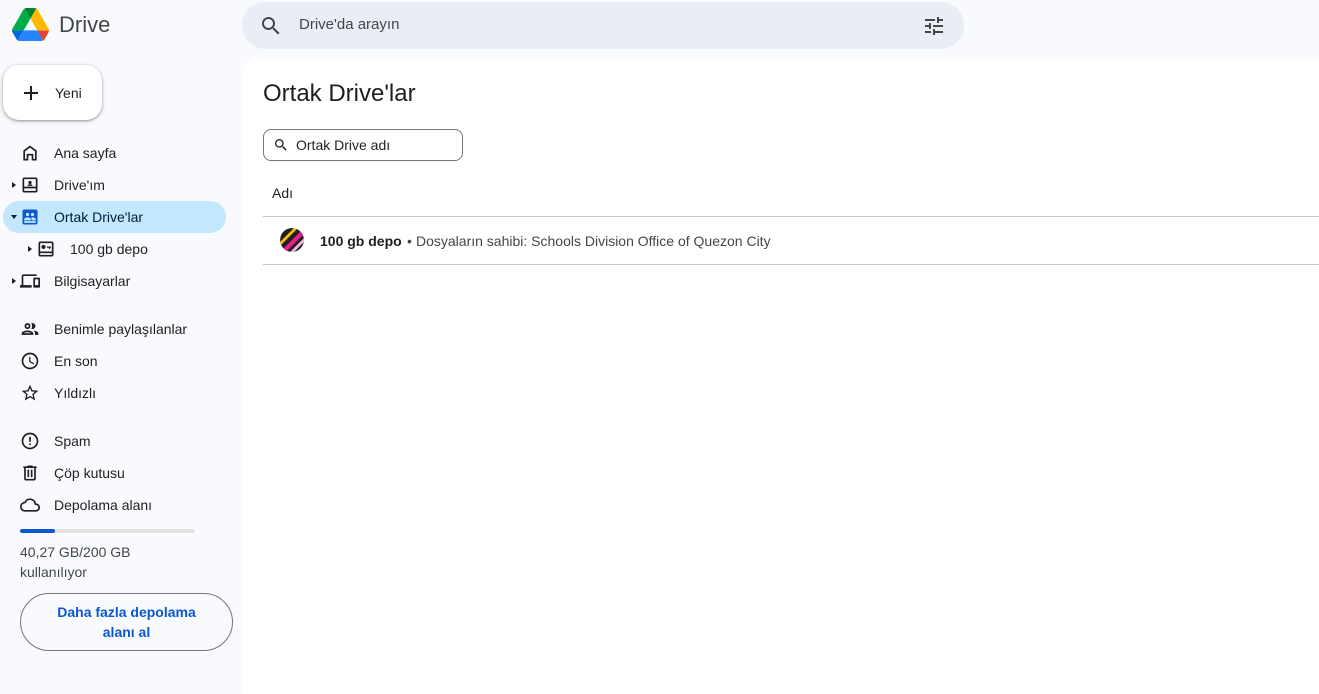  I want to click on sidebar-item-label: 100 gb depo, so click(109, 249).